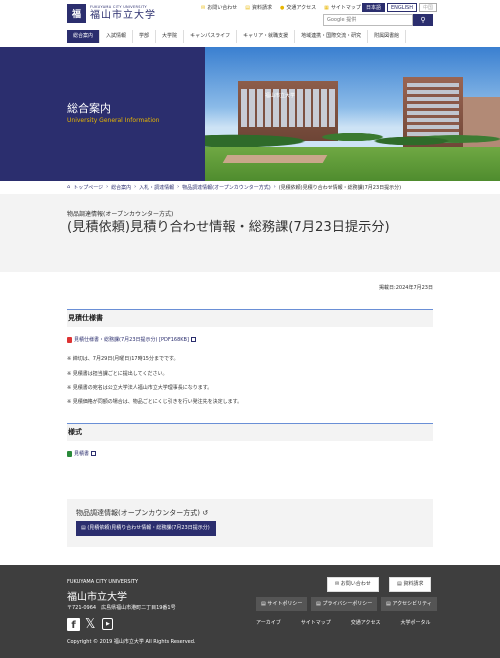  I want to click on page-category: 物品調達情報(オープンカウンター方式), so click(120, 214).